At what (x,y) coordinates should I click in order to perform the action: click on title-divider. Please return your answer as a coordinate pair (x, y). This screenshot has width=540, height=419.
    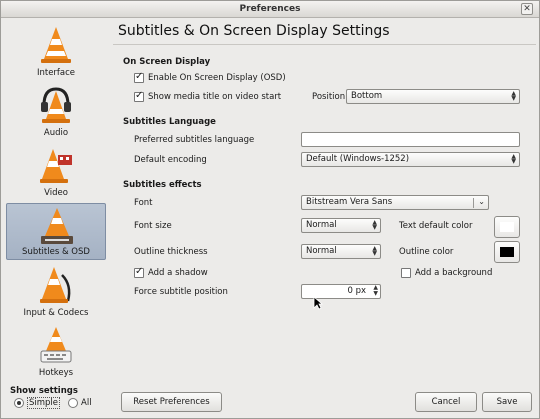
    Looking at the image, I should click on (324, 44).